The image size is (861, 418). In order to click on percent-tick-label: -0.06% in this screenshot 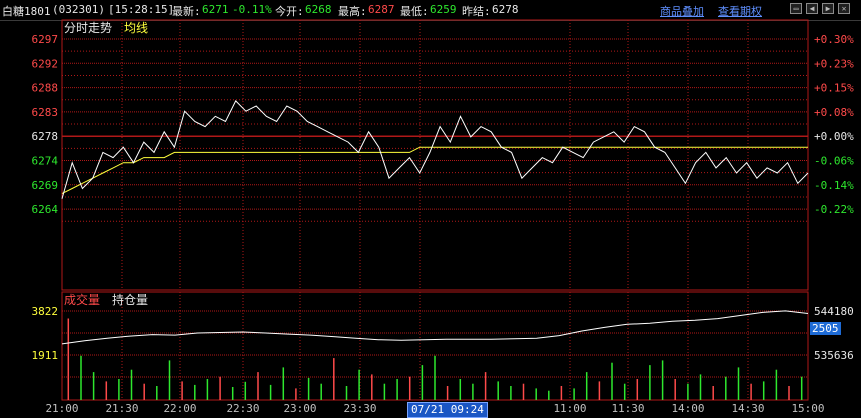, I will do `click(834, 161)`.